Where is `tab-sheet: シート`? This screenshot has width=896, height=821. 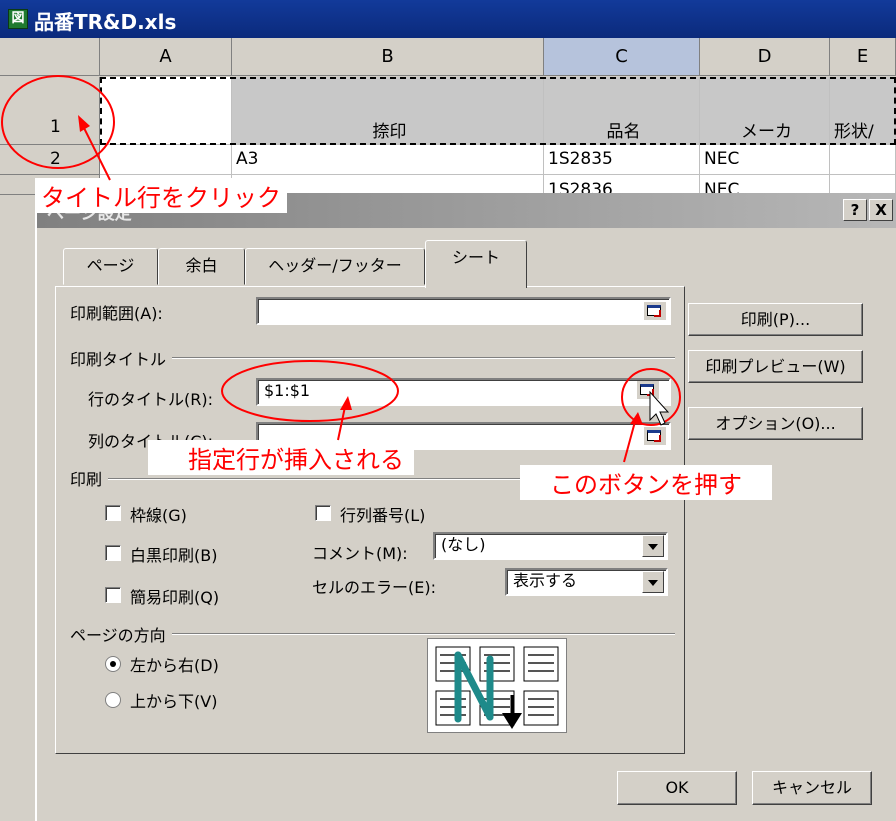
tab-sheet: シート is located at coordinates (476, 264).